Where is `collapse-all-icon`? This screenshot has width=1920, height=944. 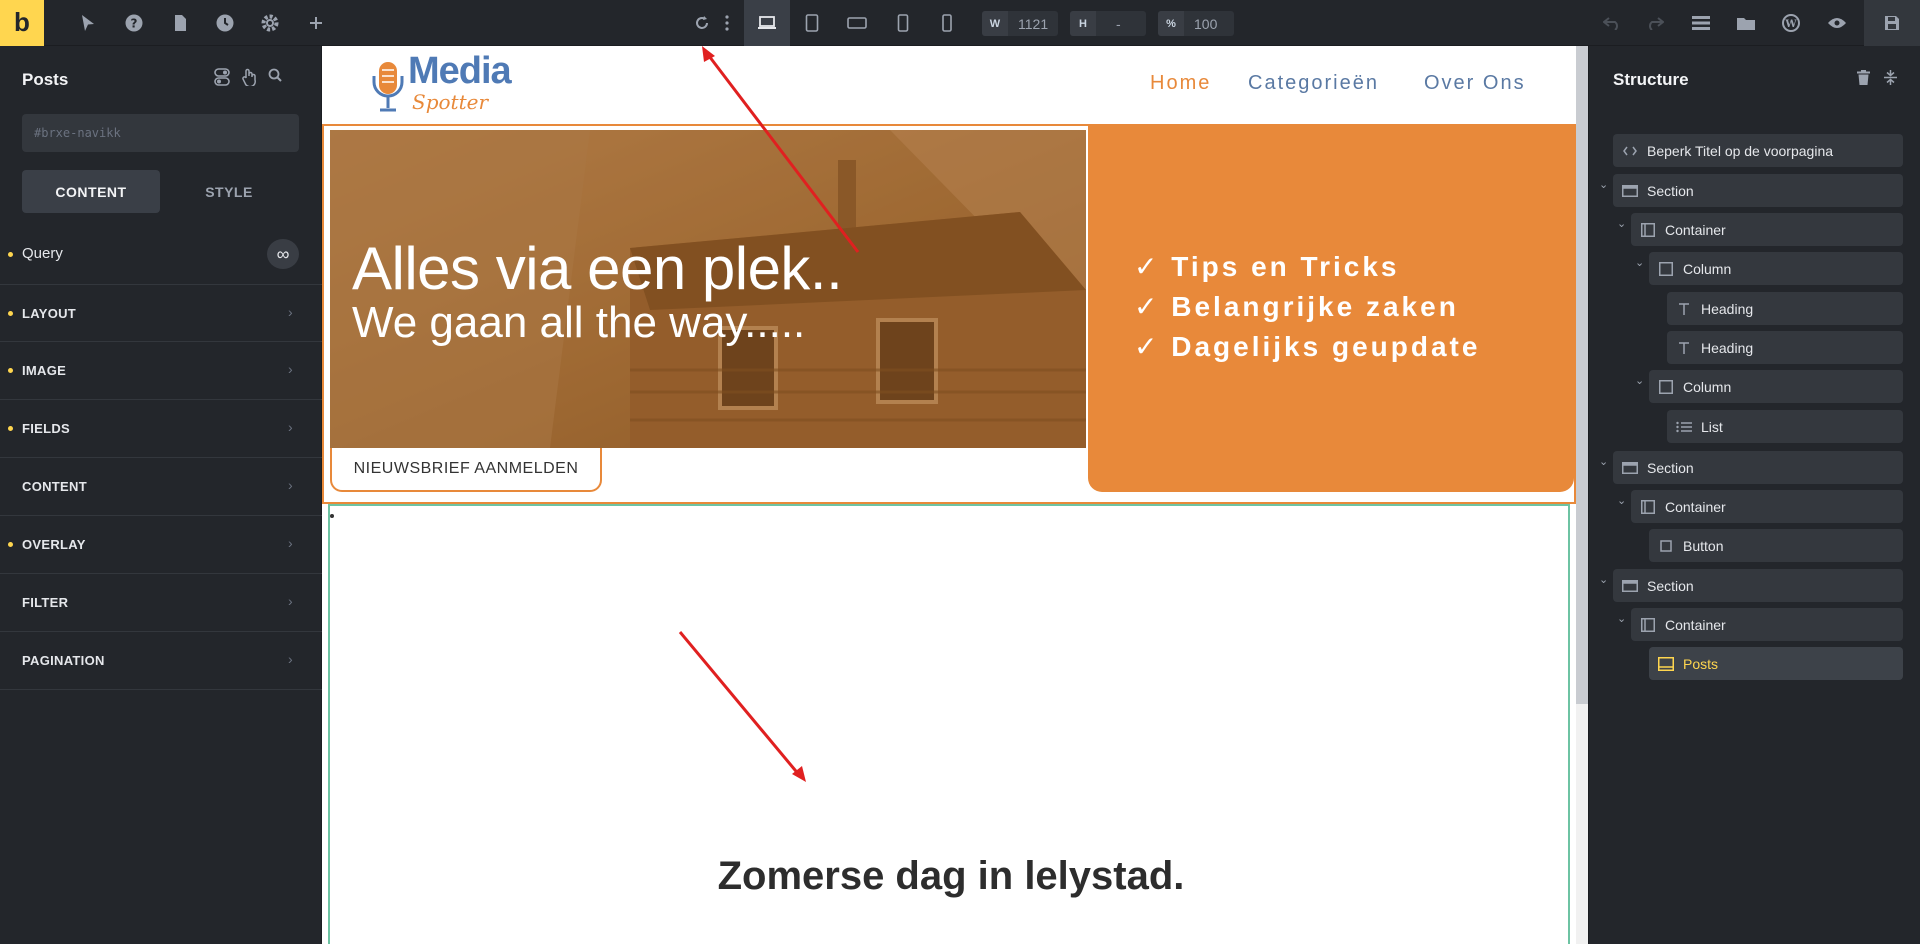
collapse-all-icon is located at coordinates (1890, 80).